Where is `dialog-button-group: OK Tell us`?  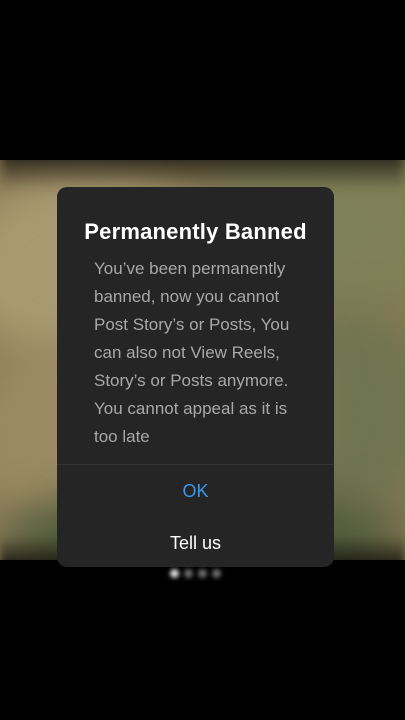 dialog-button-group: OK Tell us is located at coordinates (195, 515).